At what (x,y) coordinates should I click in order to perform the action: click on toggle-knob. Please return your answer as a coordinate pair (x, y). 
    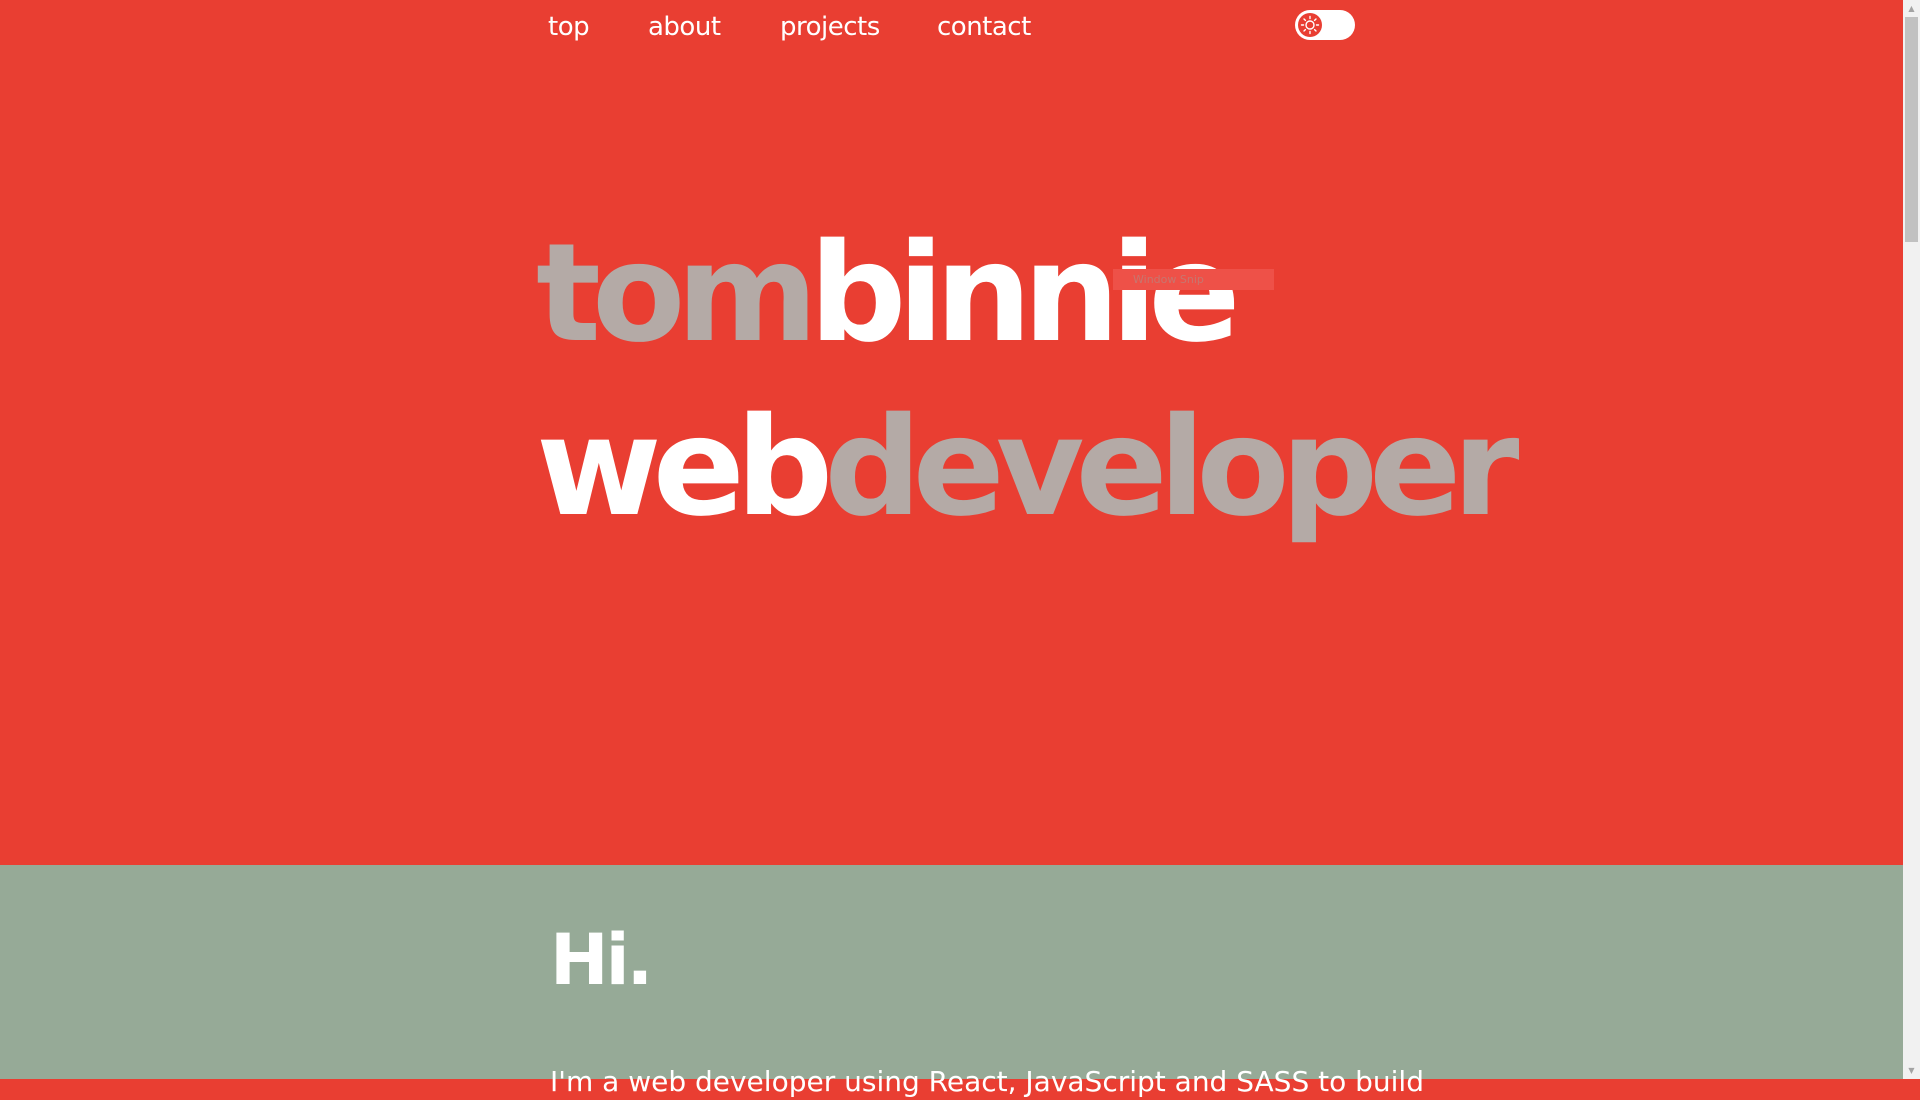
    Looking at the image, I should click on (1310, 25).